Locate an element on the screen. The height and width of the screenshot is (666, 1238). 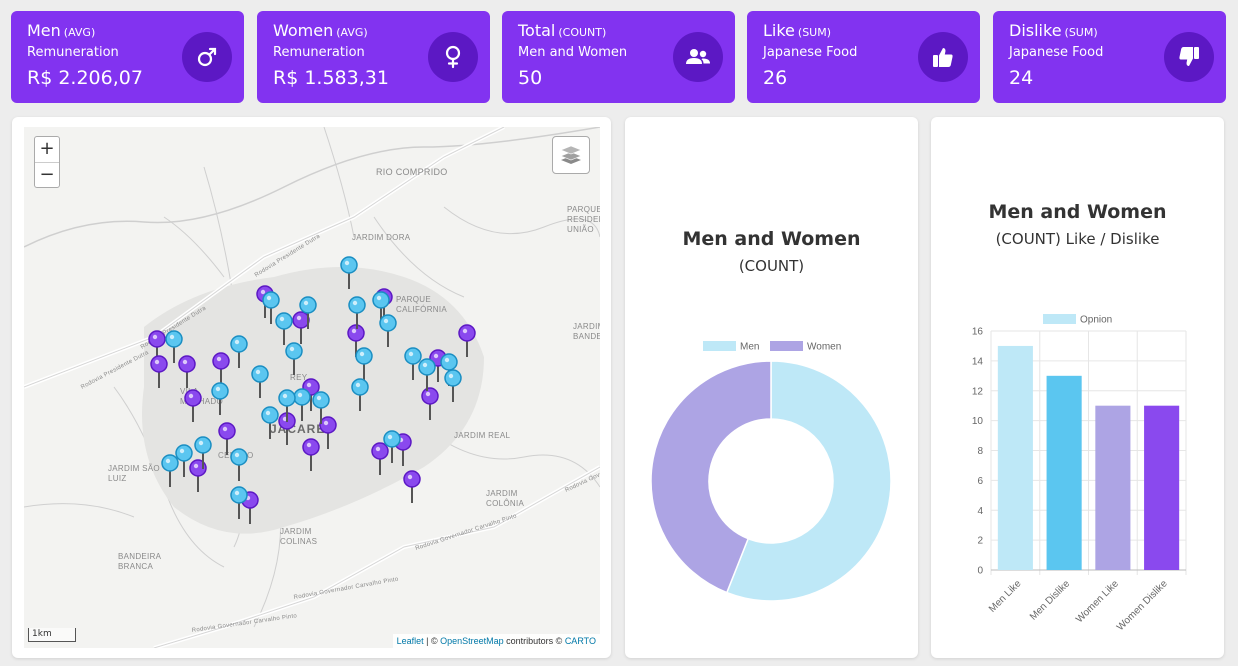
x-tick-label: Men Like is located at coordinates (1005, 596).